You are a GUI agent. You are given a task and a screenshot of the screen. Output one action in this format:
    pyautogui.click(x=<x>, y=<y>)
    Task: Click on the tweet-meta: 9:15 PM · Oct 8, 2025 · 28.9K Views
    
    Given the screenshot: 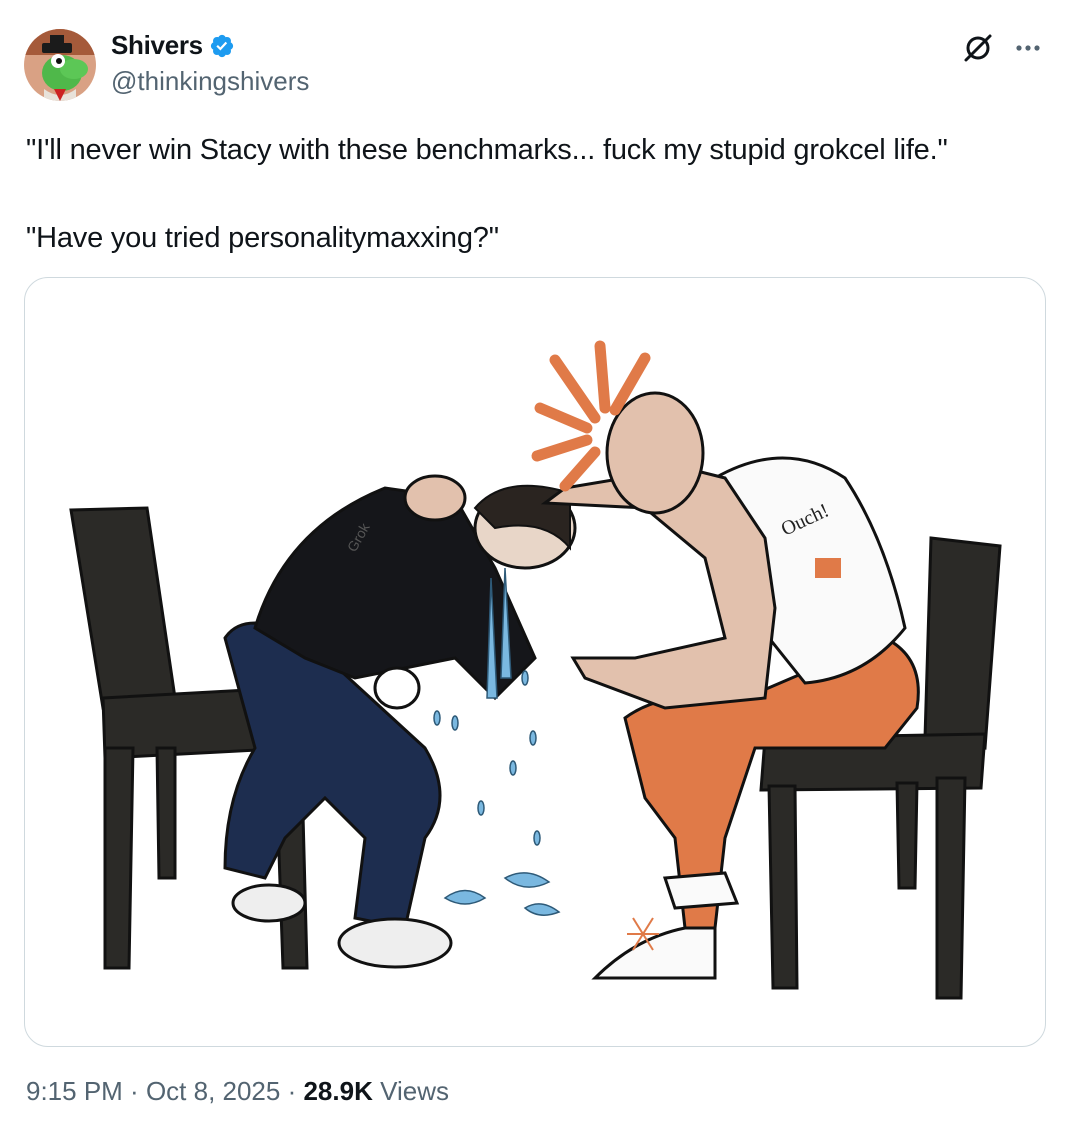 What is the action you would take?
    pyautogui.click(x=237, y=1091)
    